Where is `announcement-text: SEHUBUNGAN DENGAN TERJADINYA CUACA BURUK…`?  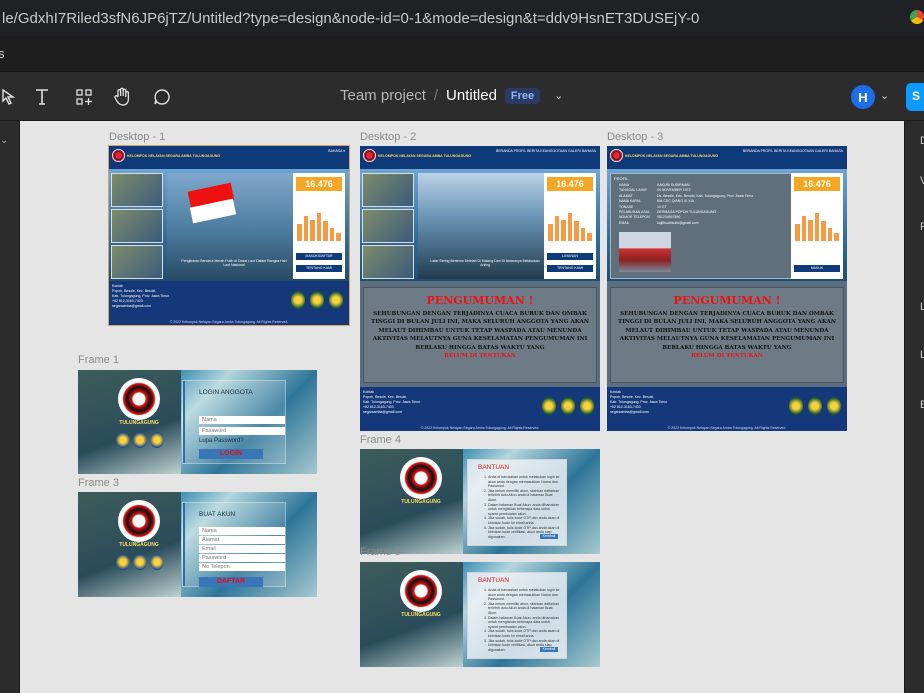
announcement-text: SEHUBUNGAN DENGAN TERJADINYA CUACA BURUK… is located at coordinates (480, 331).